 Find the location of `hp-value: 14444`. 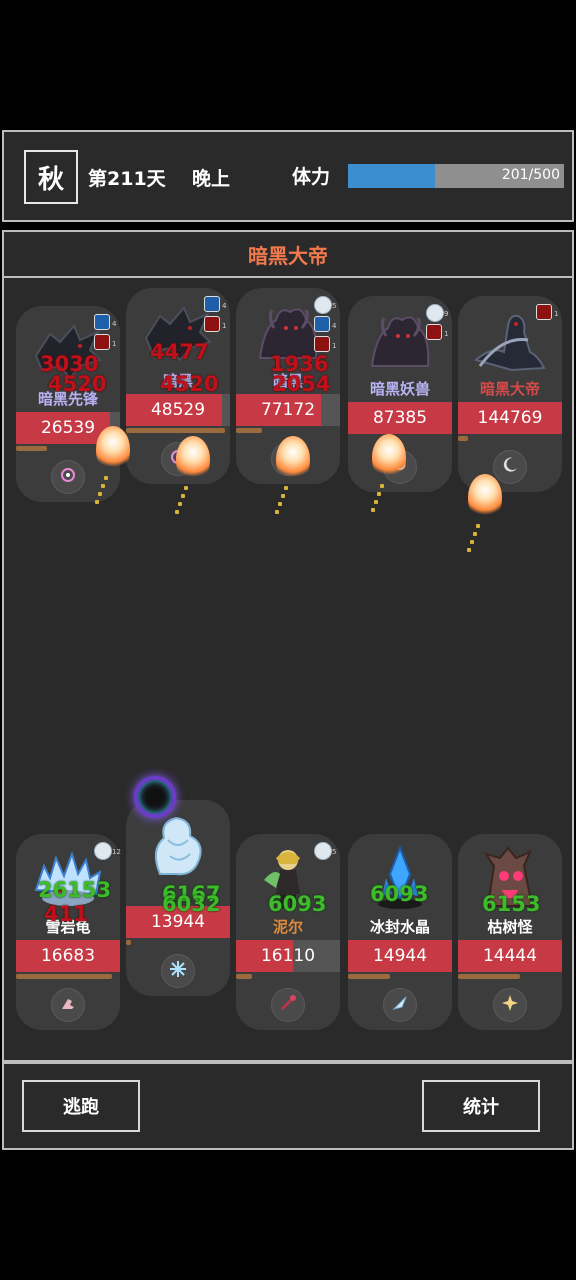

hp-value: 14444 is located at coordinates (510, 956).